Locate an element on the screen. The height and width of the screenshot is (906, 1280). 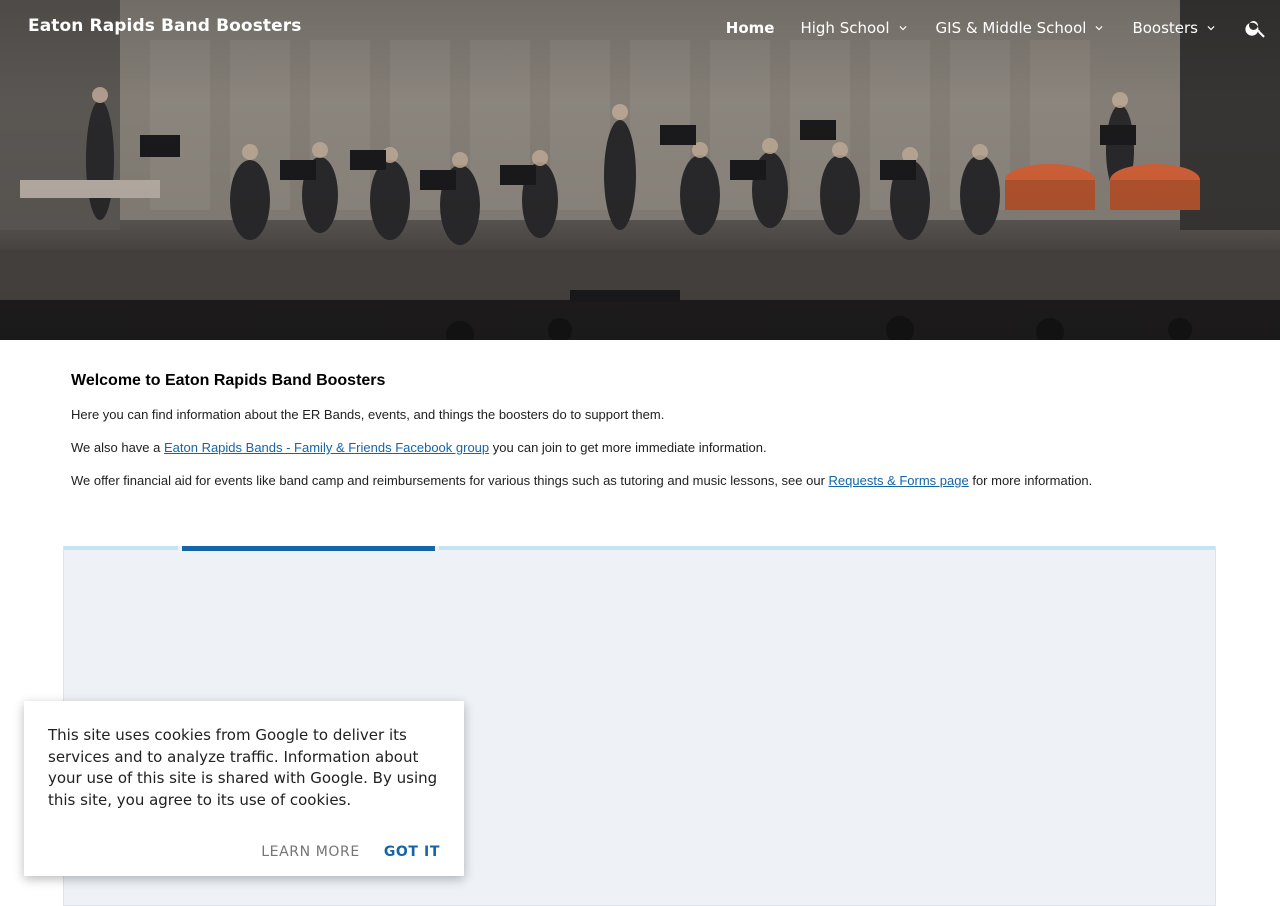
nav-item-label: Boosters is located at coordinates (1165, 28).